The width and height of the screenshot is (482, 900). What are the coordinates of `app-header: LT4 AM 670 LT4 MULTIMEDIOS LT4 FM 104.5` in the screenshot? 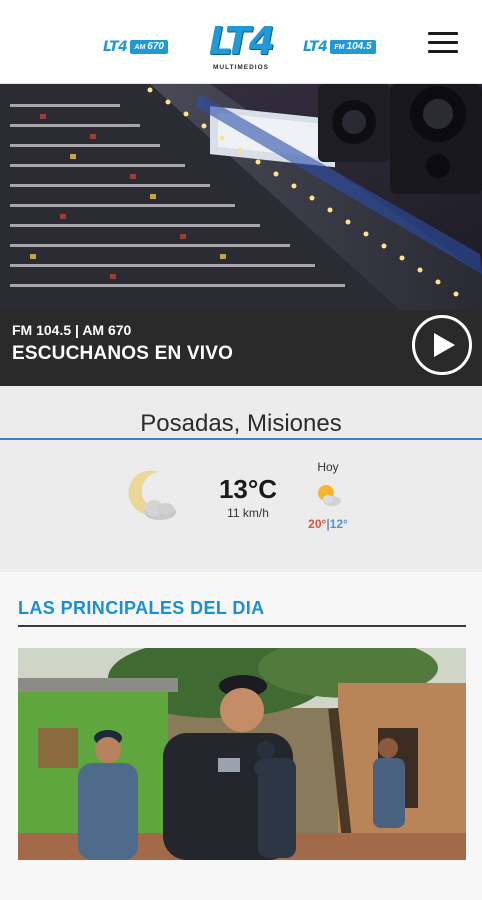 It's located at (241, 42).